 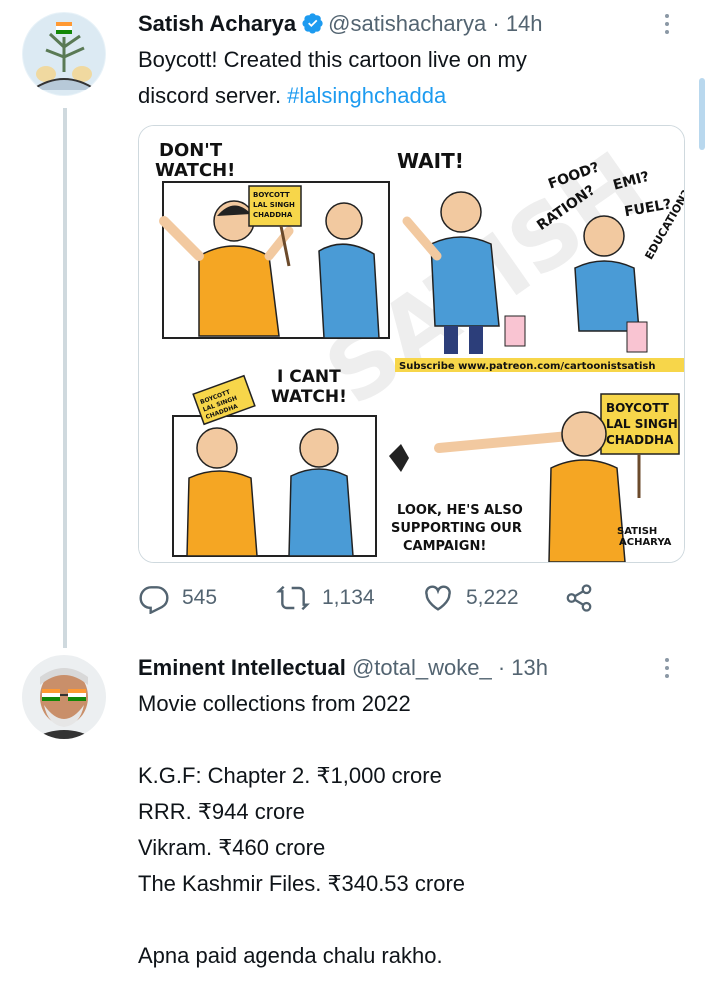 I want to click on verified-badge-icon, so click(x=313, y=23).